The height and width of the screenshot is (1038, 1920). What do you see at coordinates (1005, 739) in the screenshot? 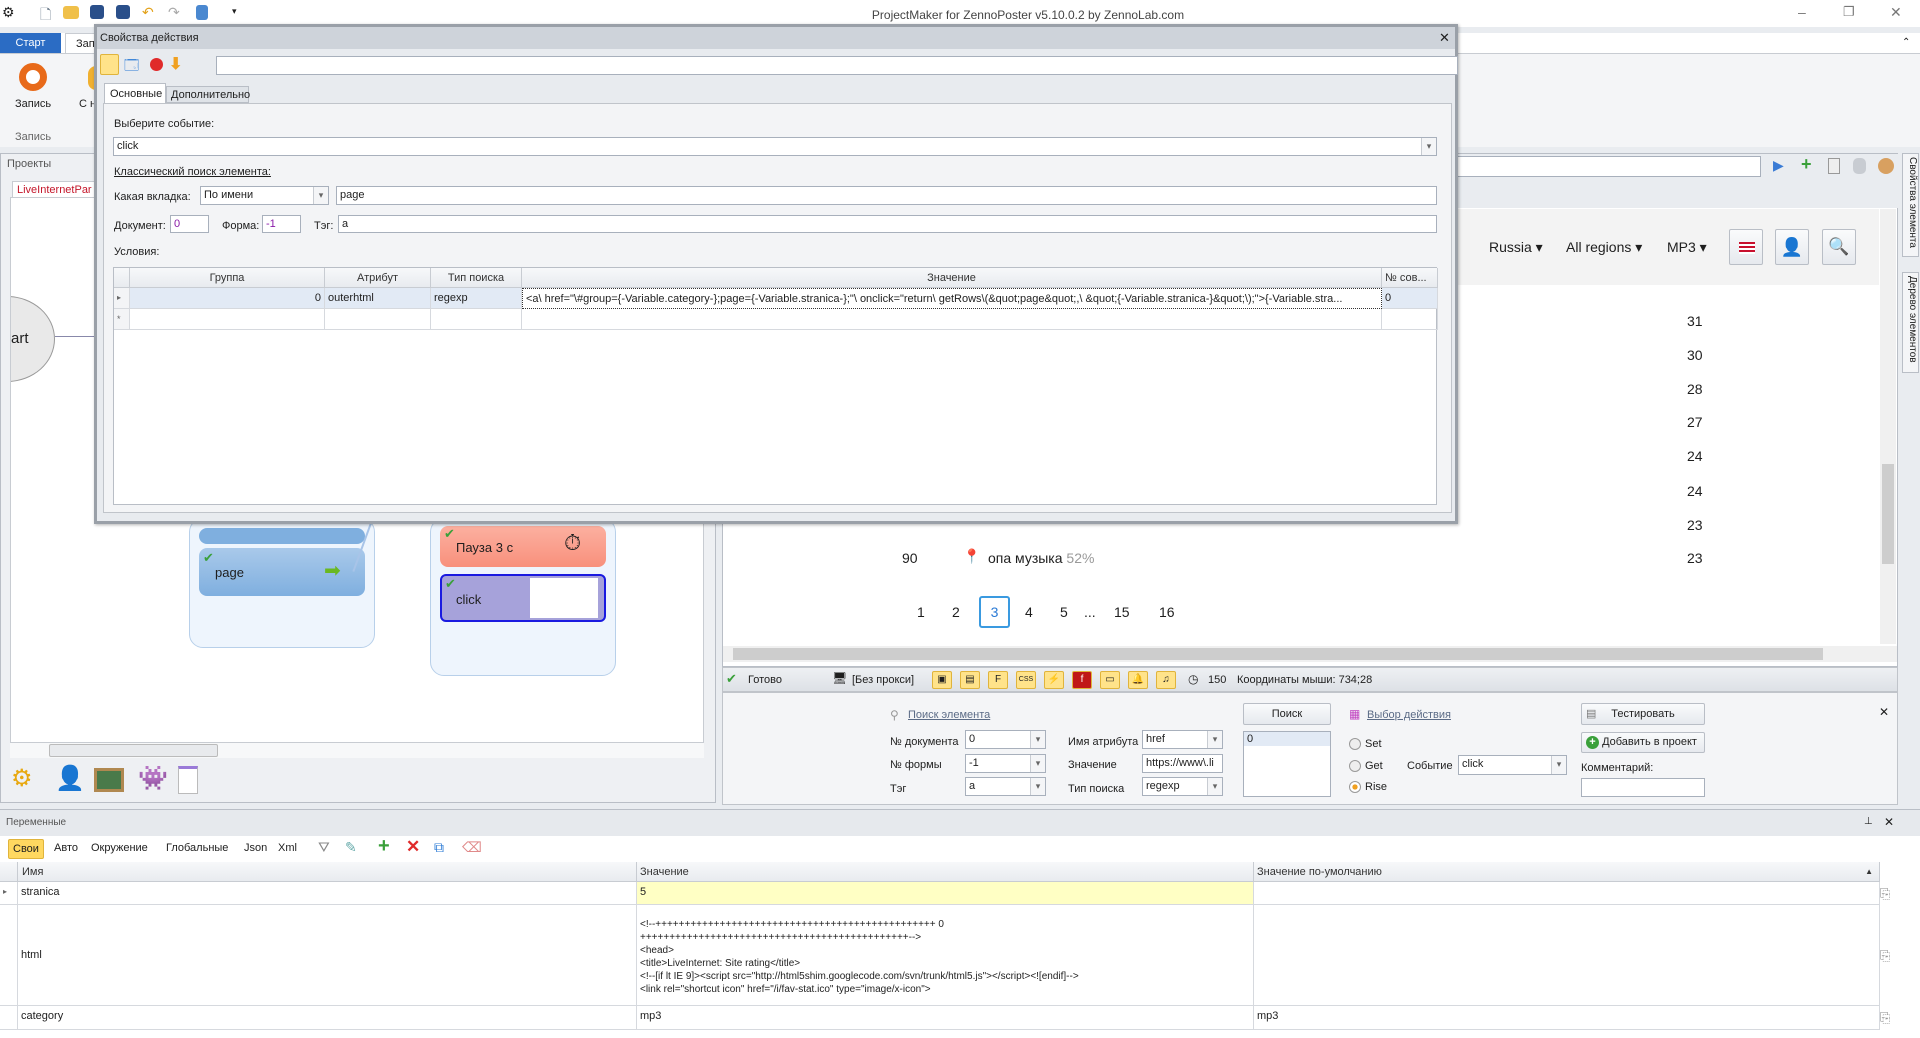
I see `doc-number-select: 0` at bounding box center [1005, 739].